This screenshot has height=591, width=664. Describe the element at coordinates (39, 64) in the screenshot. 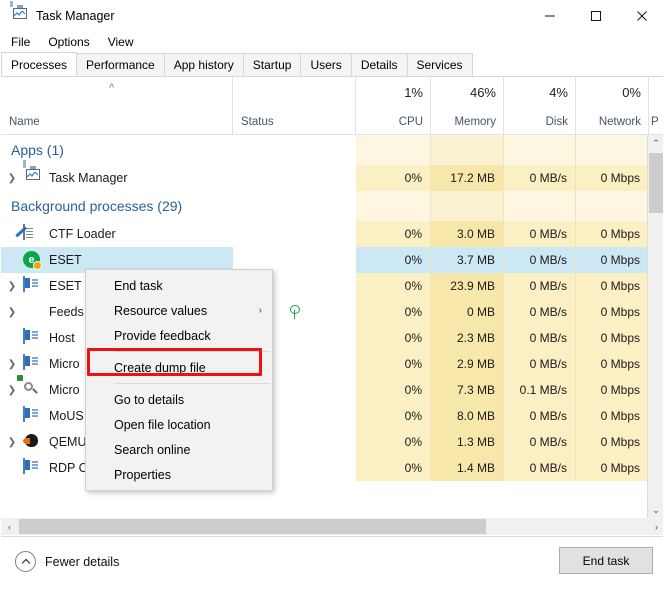

I see `tab-processes: Processes` at that location.